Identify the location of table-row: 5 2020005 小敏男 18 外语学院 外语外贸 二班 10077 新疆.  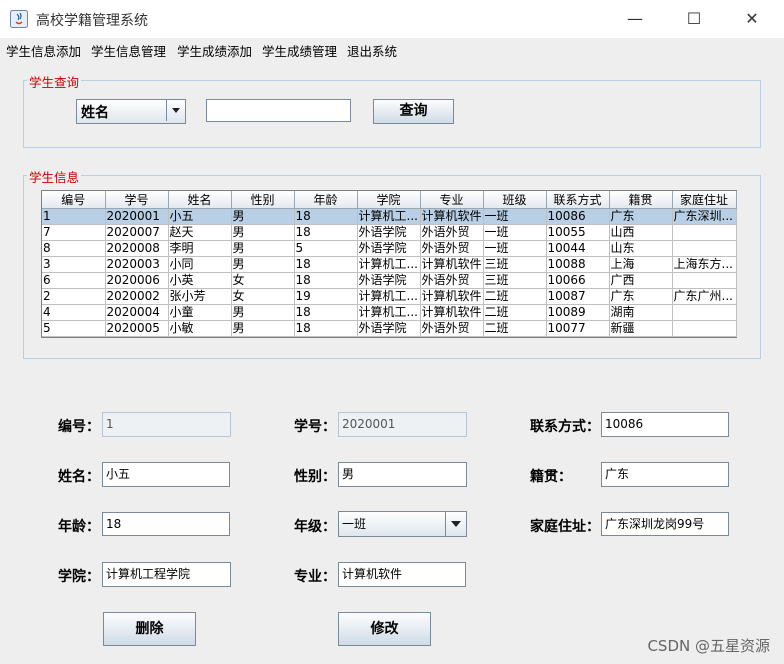
(389, 328).